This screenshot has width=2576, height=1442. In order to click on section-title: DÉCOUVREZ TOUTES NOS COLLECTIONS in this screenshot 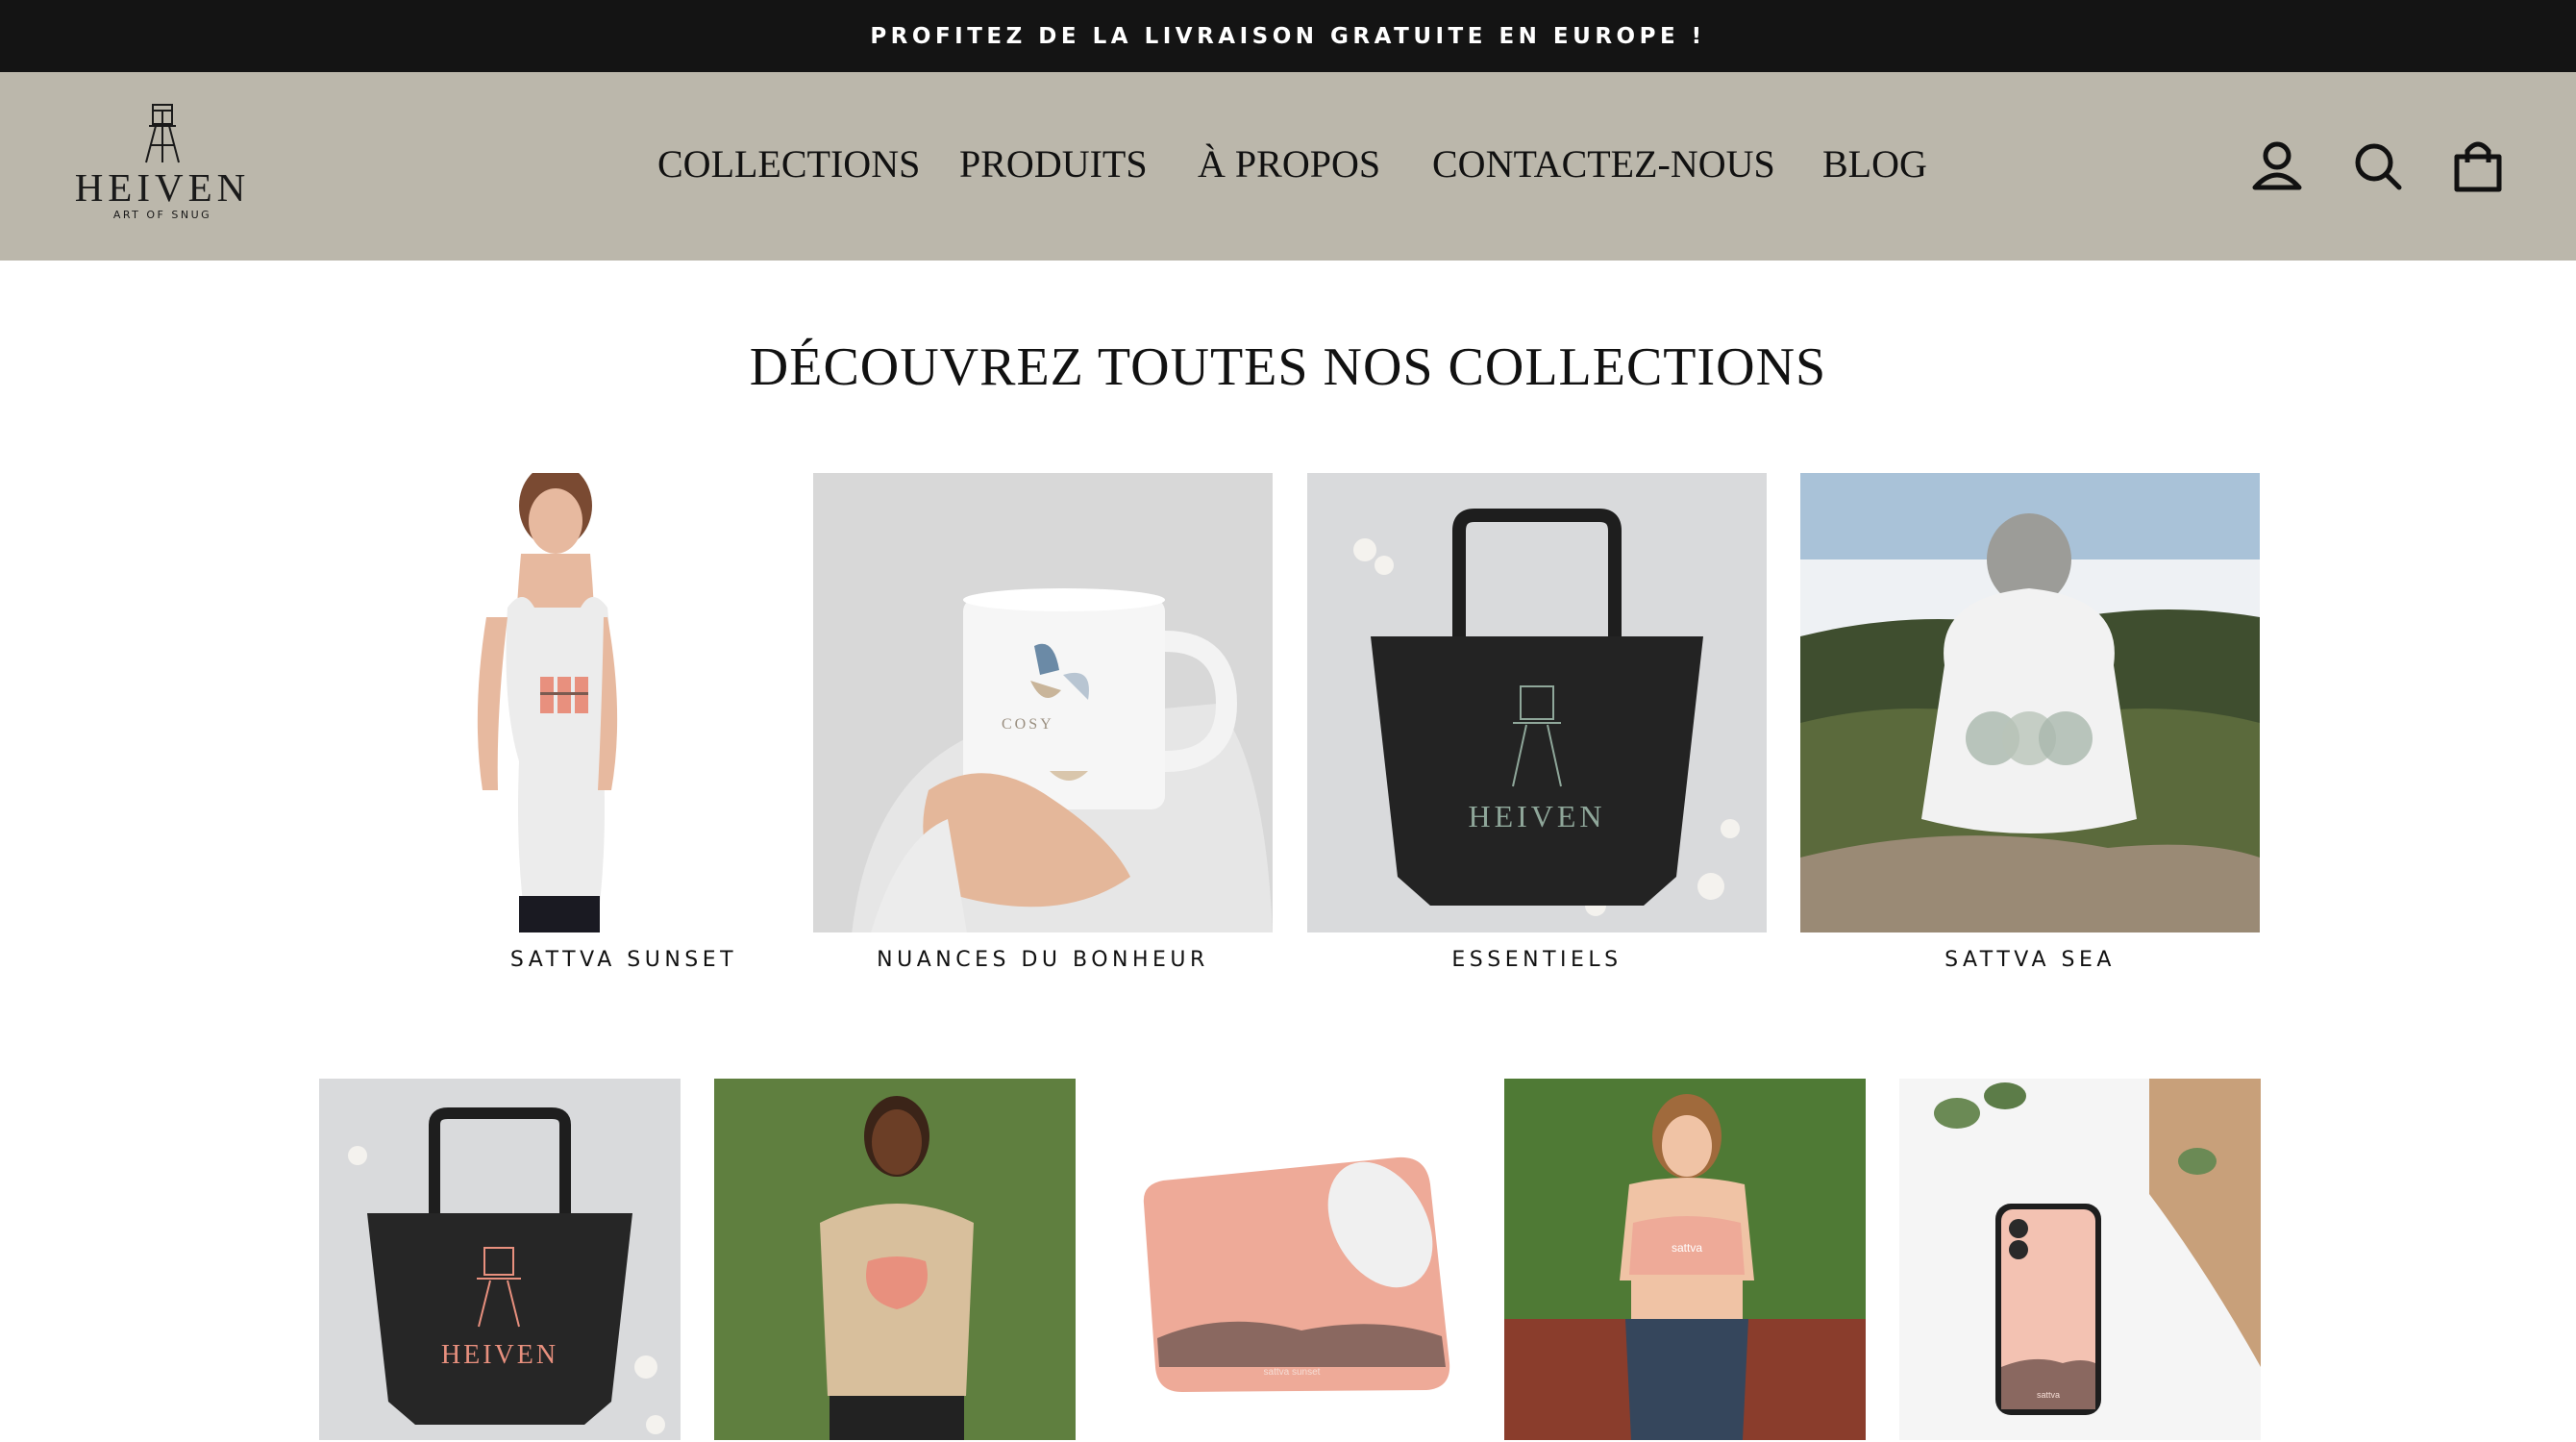, I will do `click(1288, 367)`.